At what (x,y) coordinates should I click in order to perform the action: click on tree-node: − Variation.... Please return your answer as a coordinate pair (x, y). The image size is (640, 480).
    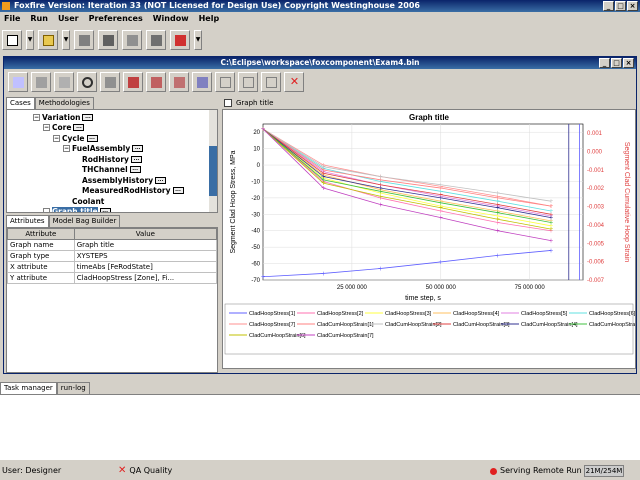
    Looking at the image, I should click on (63, 117).